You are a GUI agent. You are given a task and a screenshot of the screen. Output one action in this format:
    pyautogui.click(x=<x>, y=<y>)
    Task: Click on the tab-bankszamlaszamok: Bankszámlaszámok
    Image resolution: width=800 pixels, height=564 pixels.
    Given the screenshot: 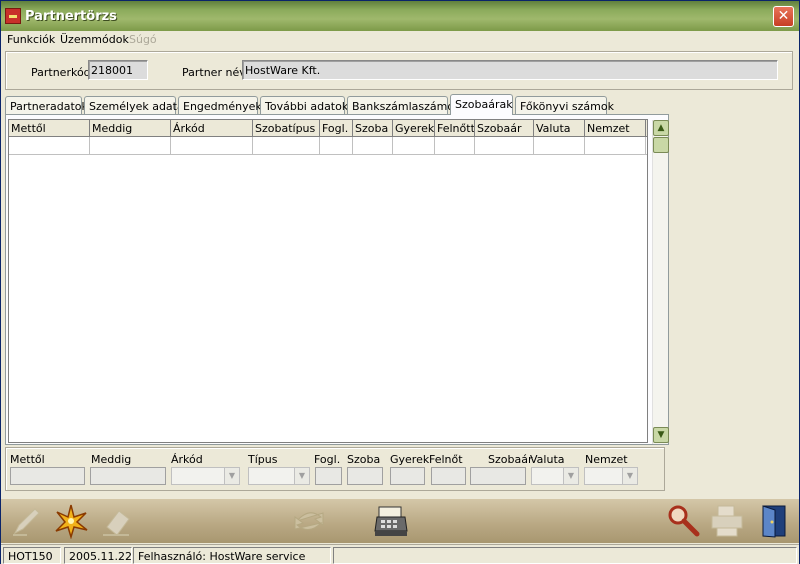 What is the action you would take?
    pyautogui.click(x=403, y=105)
    